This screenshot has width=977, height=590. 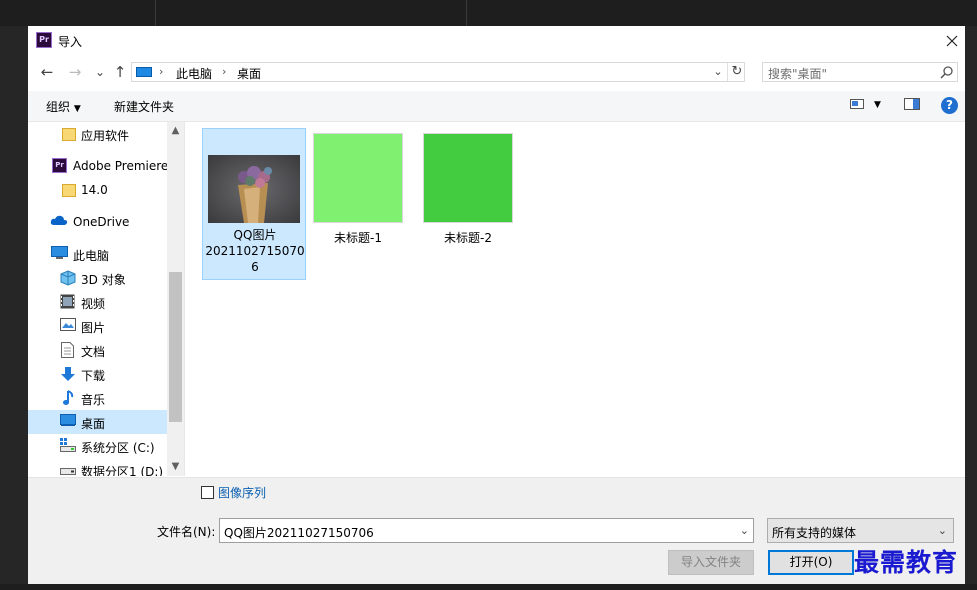 What do you see at coordinates (94, 190) in the screenshot?
I see `sidebar-item-label: 14.0` at bounding box center [94, 190].